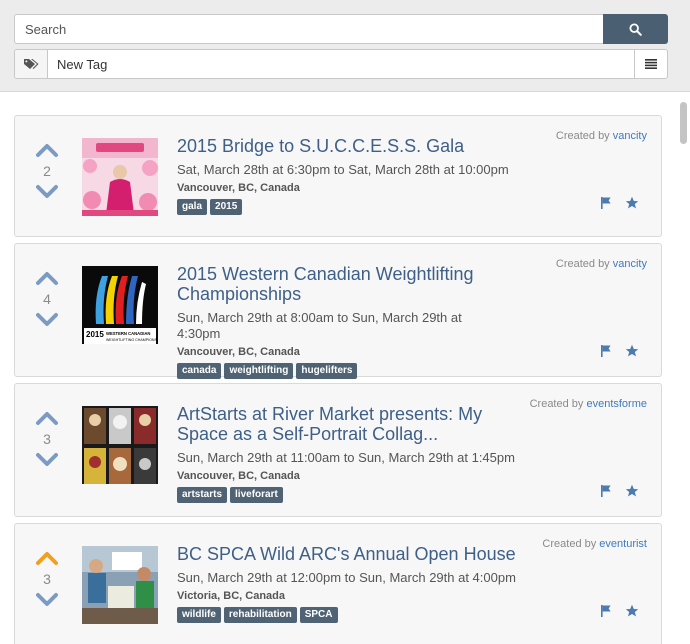 Image resolution: width=690 pixels, height=644 pixels. Describe the element at coordinates (260, 615) in the screenshot. I see `tag: rehabilitation` at that location.